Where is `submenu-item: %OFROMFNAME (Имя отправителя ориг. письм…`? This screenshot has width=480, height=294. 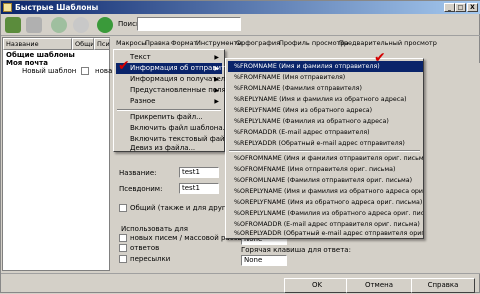
submenu-item: %OFROMFNAME (Имя отправителя ориг. письм… is located at coordinates (325, 169).